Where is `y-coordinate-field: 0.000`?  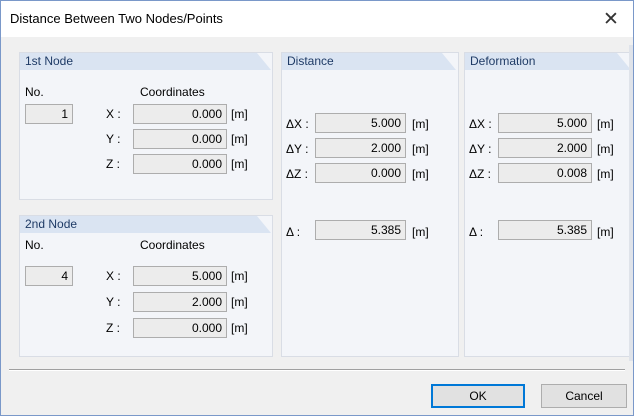 y-coordinate-field: 0.000 is located at coordinates (180, 139).